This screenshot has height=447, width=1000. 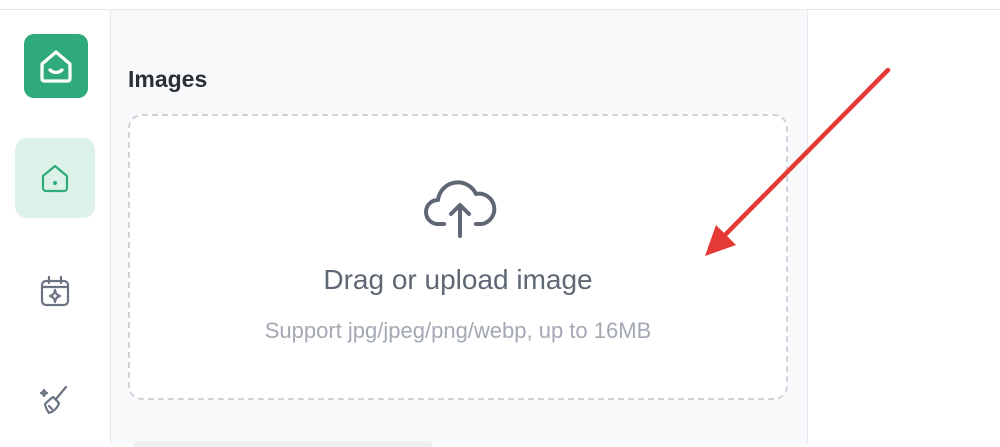 I want to click on broom-icon, so click(x=53, y=400).